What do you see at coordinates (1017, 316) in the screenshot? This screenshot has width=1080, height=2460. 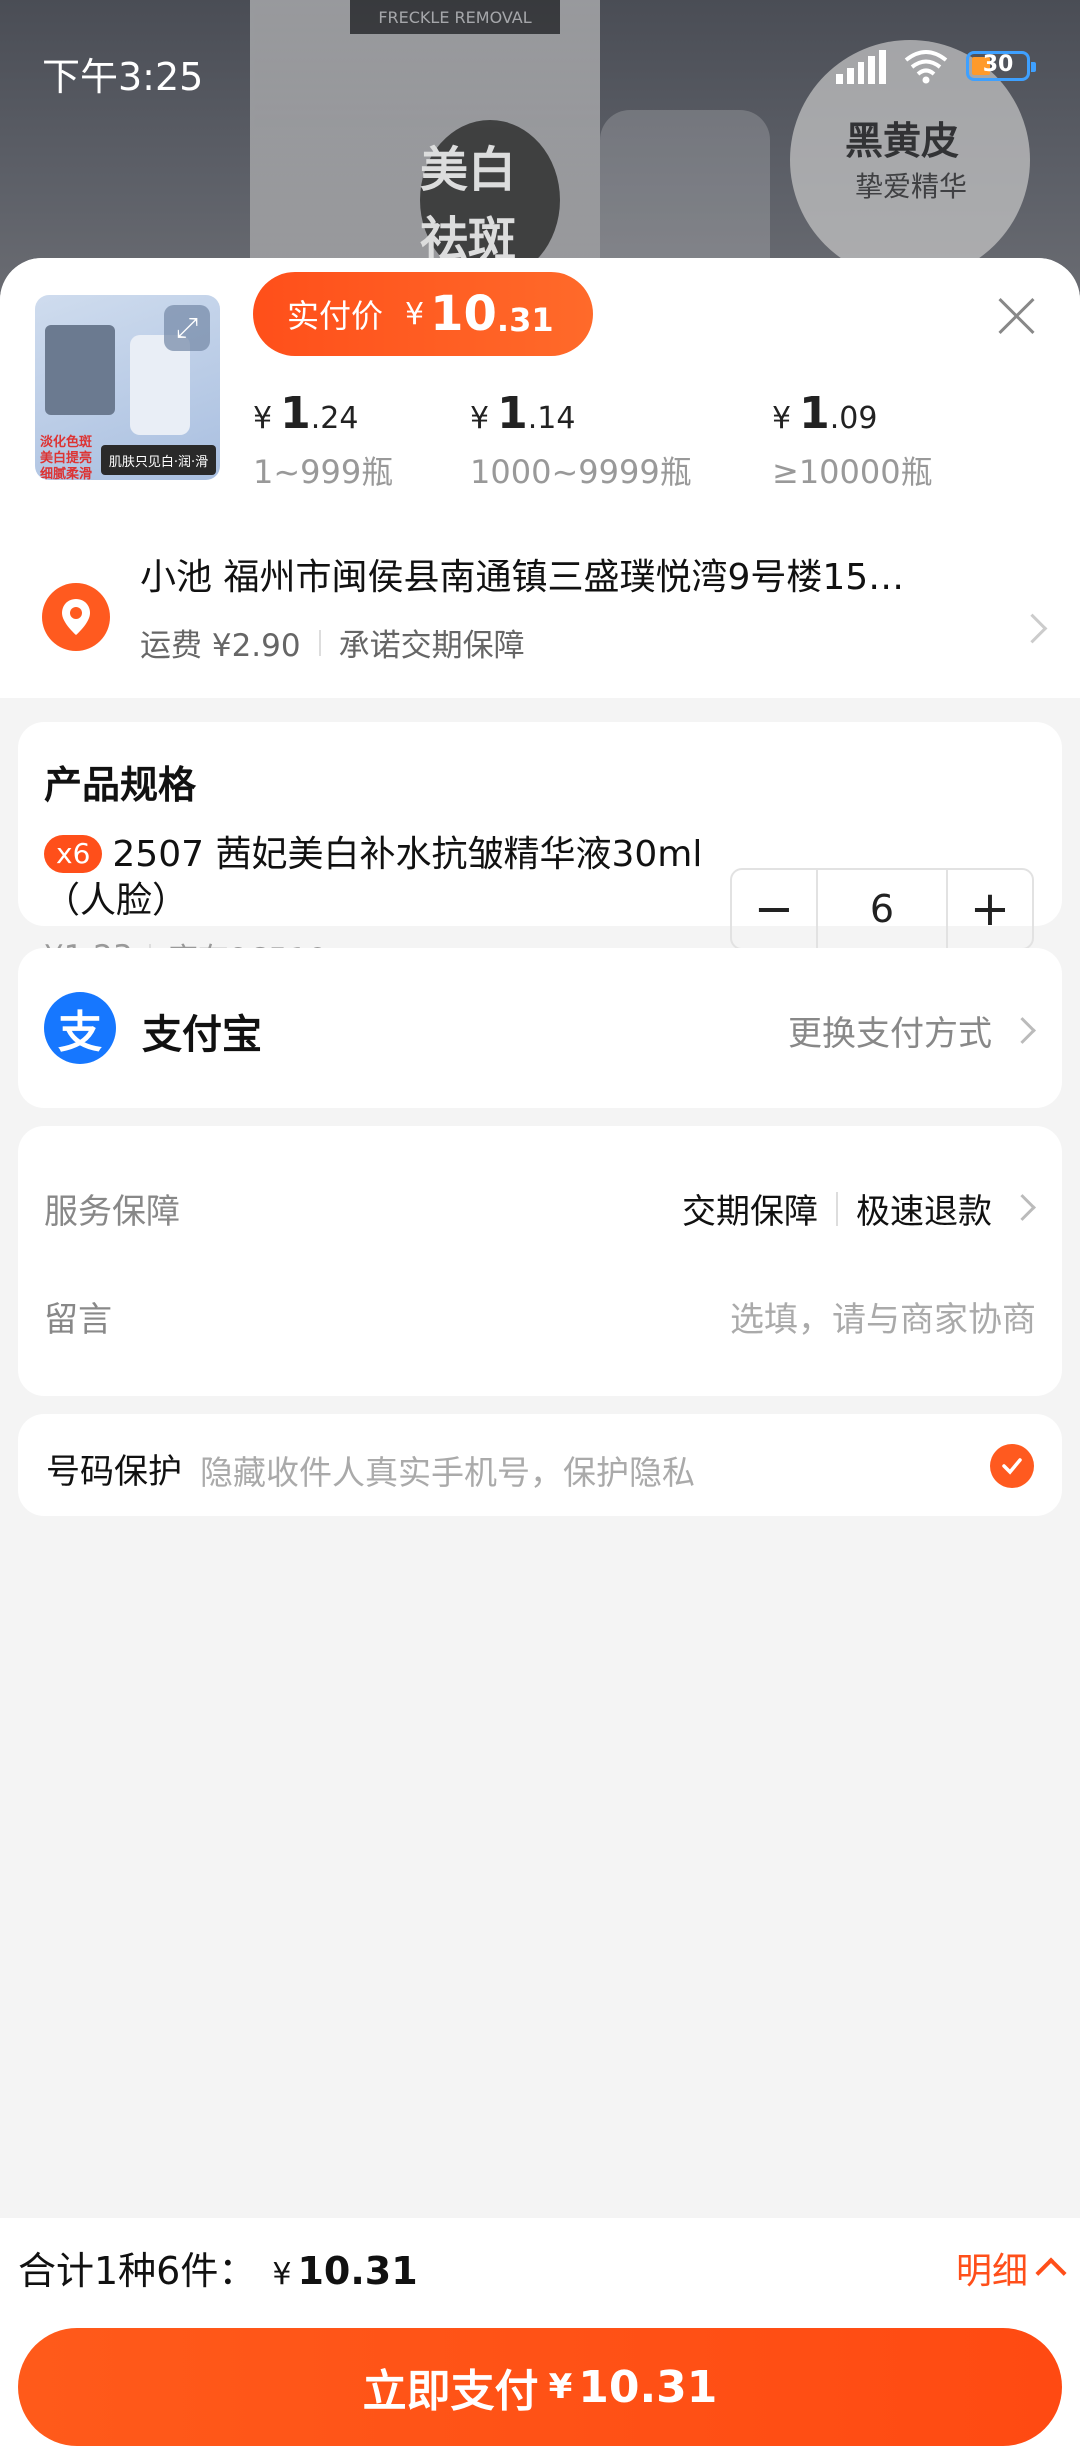 I see `close-icon` at bounding box center [1017, 316].